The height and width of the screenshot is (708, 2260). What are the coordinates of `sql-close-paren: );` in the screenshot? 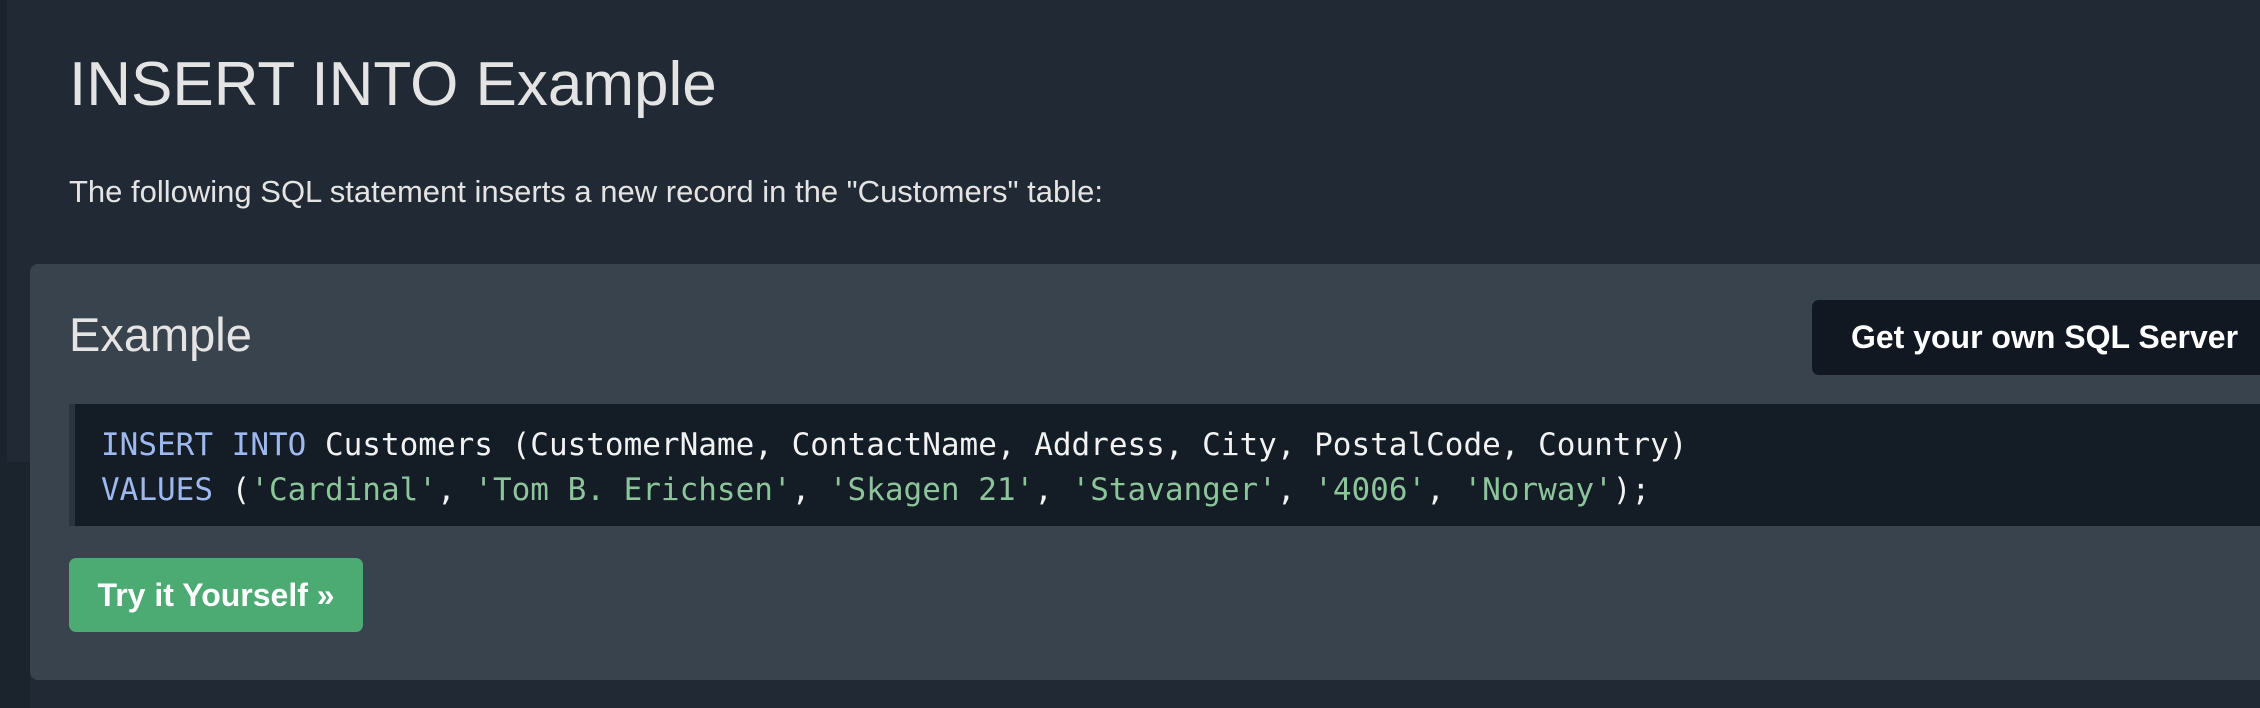 It's located at (1631, 490).